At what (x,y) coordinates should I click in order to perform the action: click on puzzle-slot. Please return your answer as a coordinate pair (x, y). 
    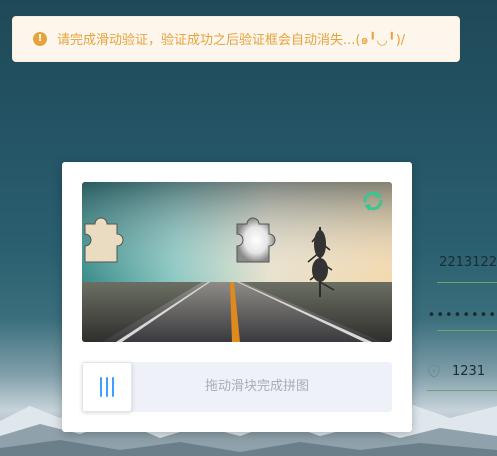
    Looking at the image, I should click on (256, 240).